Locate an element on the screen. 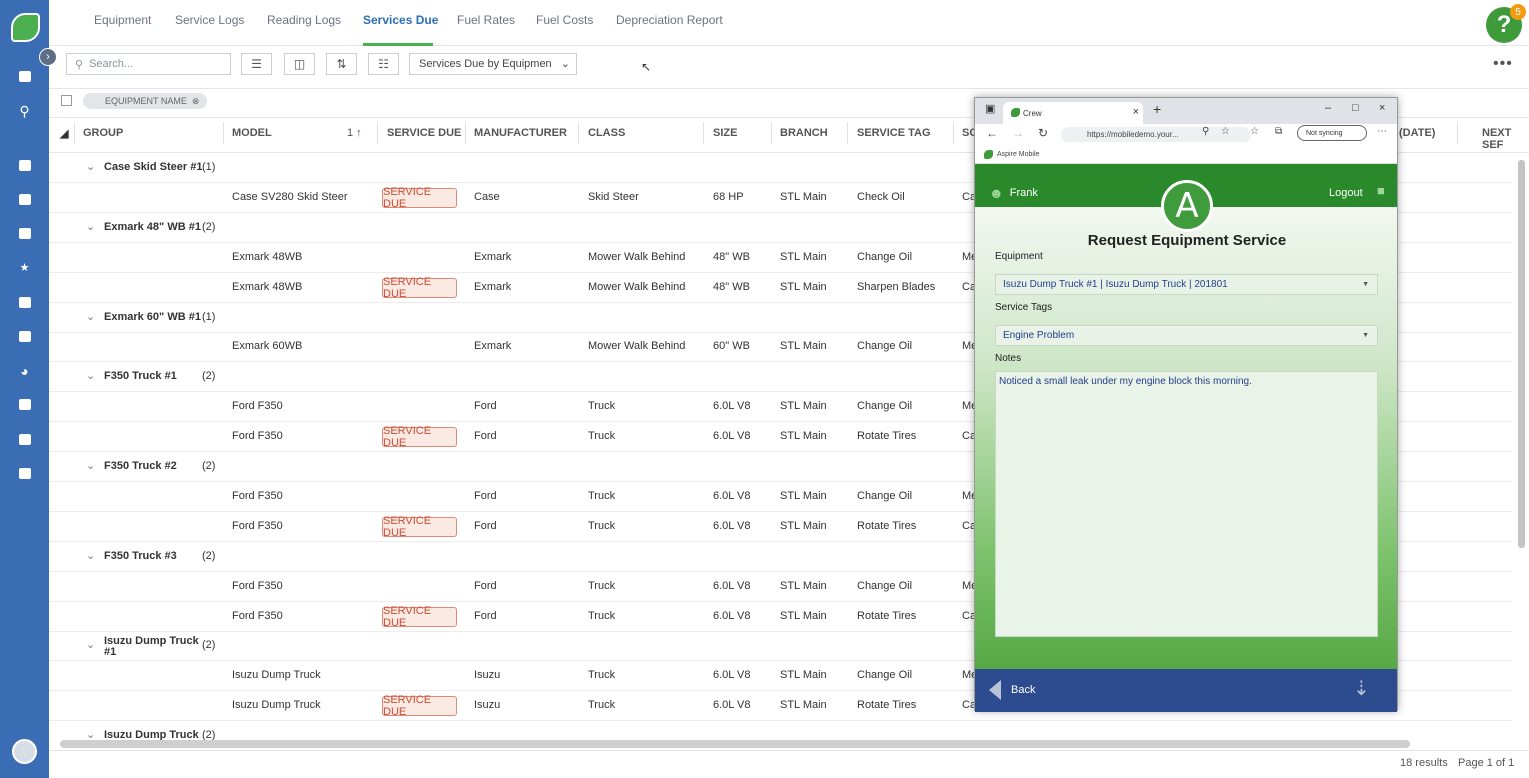 The image size is (1529, 778). trophy-icon: ★ is located at coordinates (24, 267).